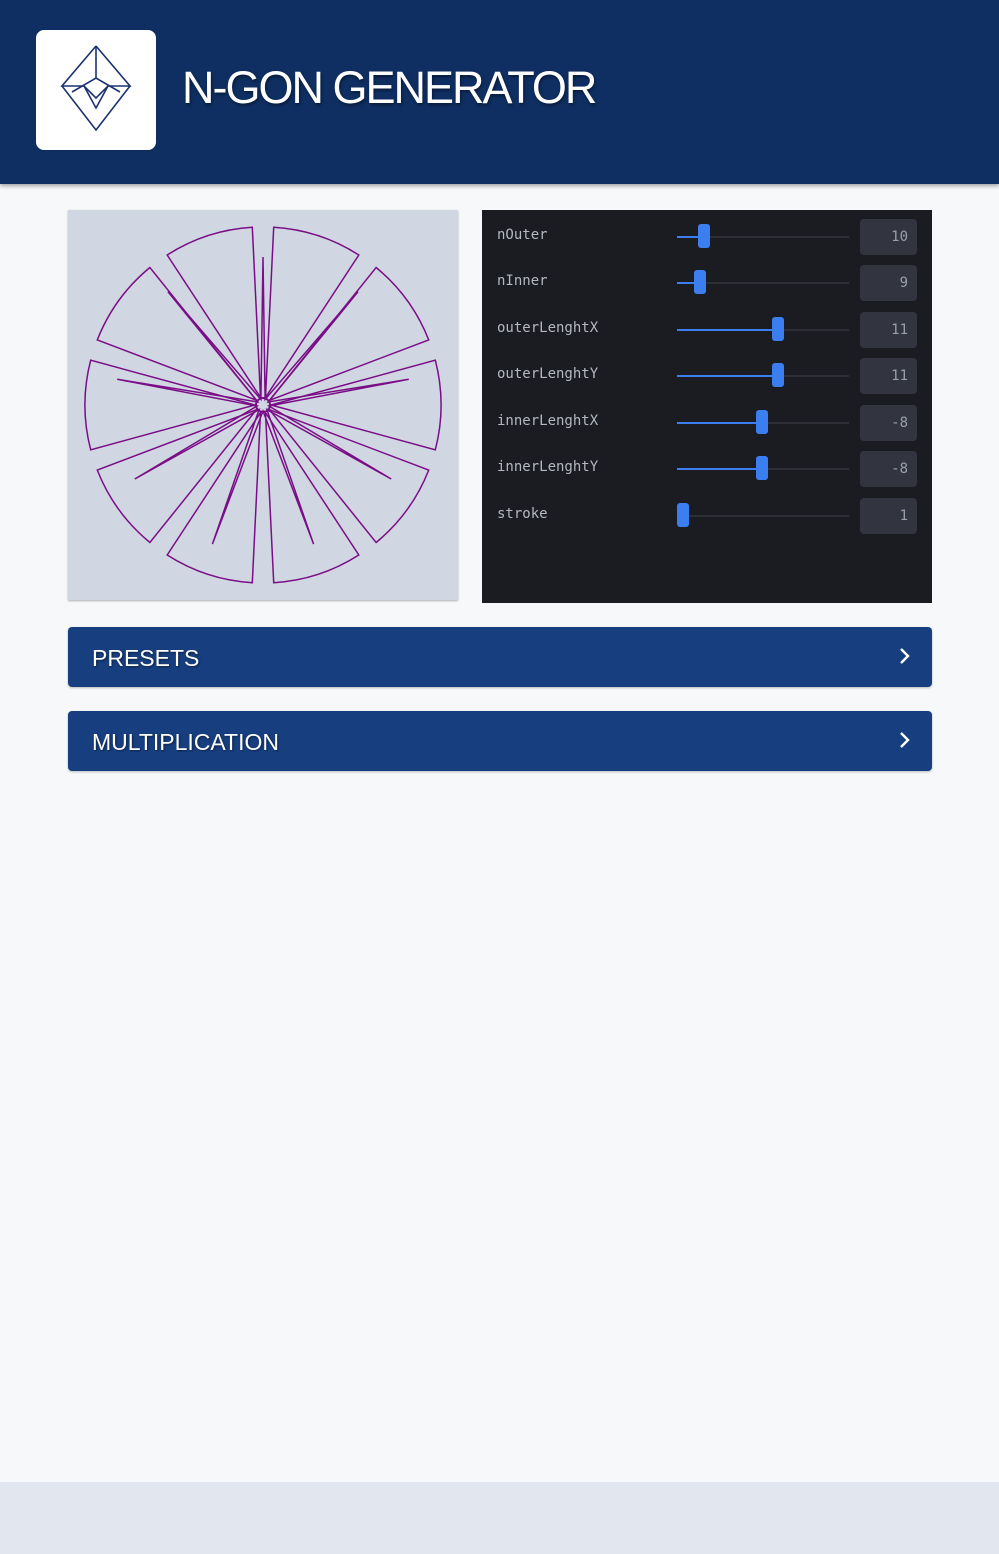 This screenshot has height=1554, width=999. I want to click on control-label: outerLenghtX, so click(548, 328).